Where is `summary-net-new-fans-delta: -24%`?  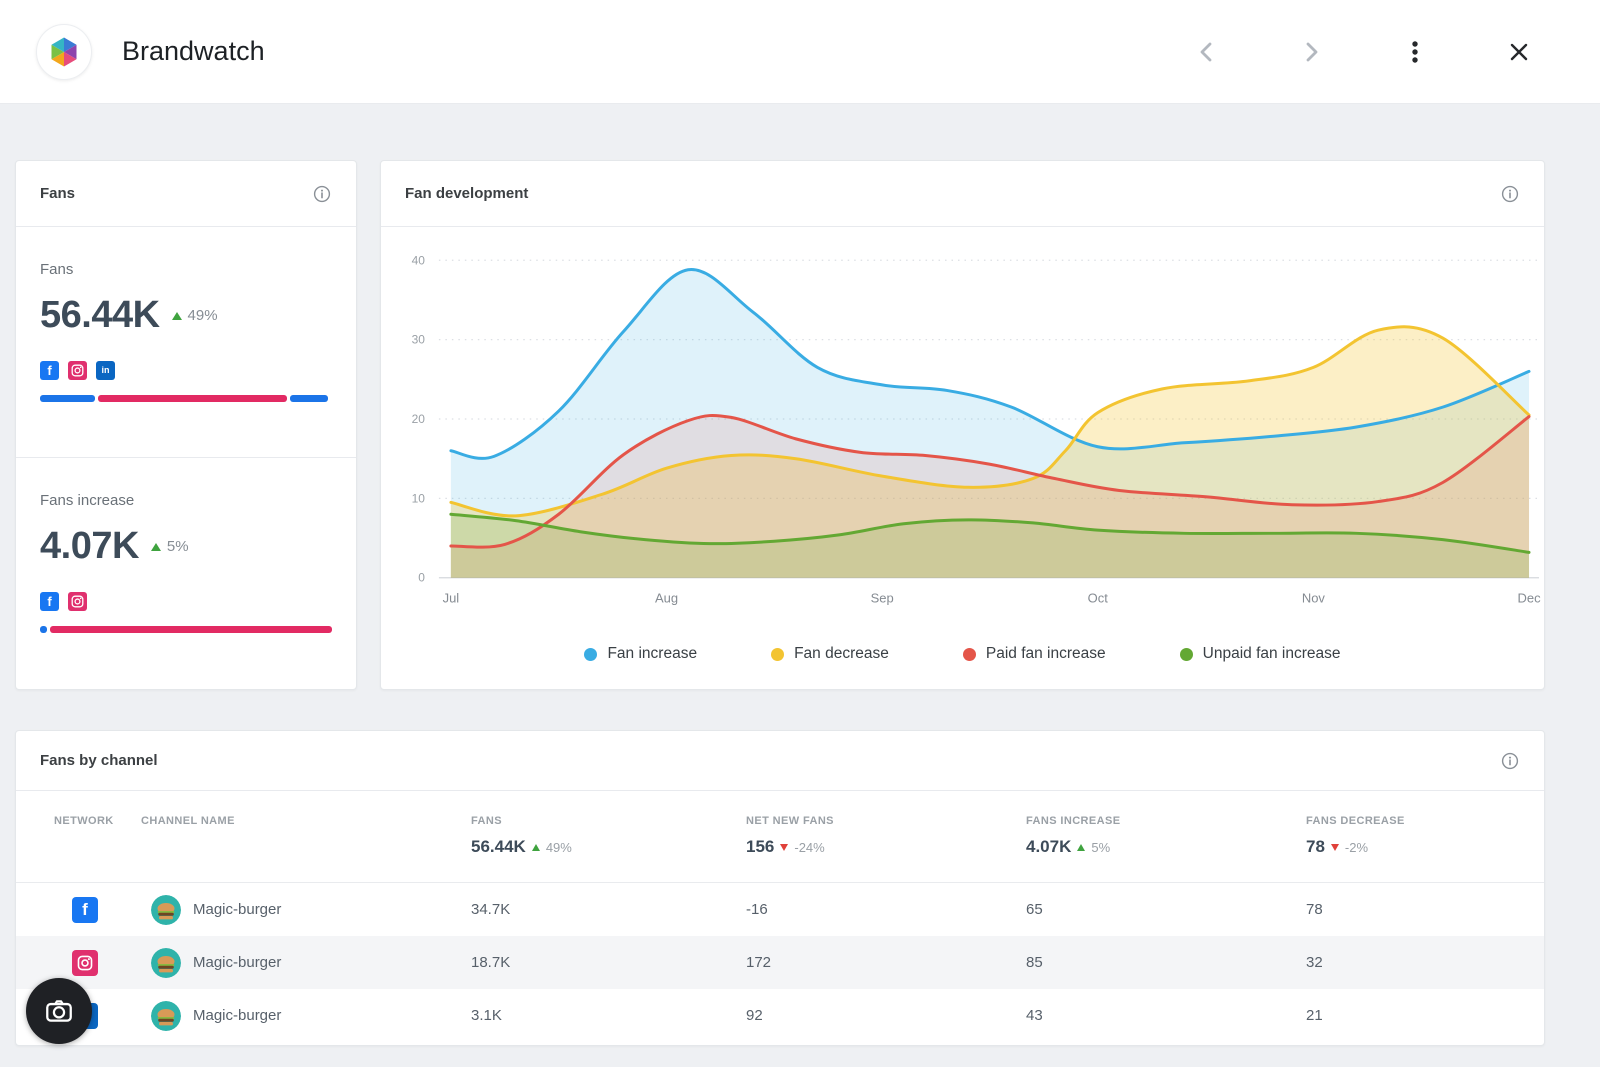 summary-net-new-fans-delta: -24% is located at coordinates (809, 847).